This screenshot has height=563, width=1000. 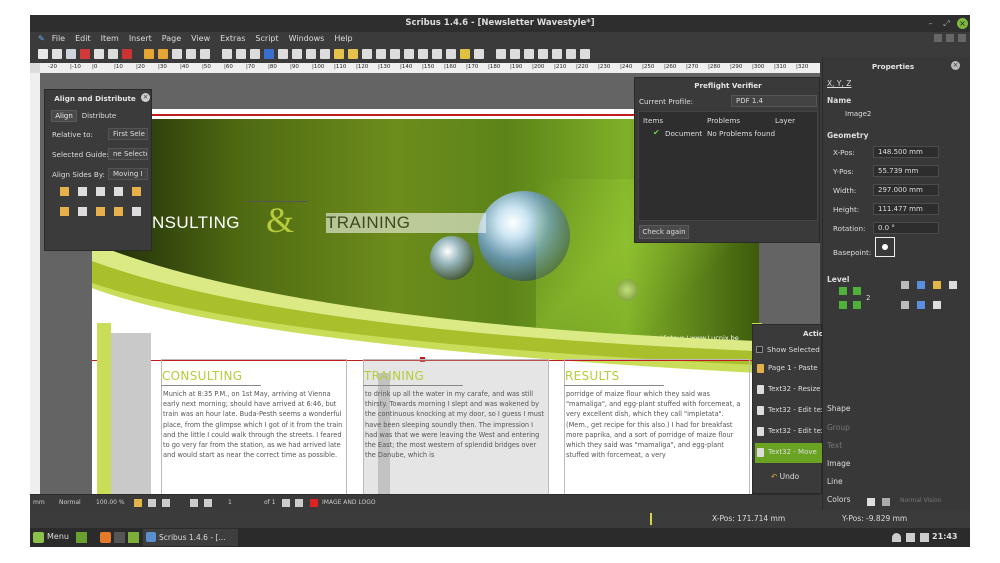 I want to click on zoom-icon, so click(x=381, y=54).